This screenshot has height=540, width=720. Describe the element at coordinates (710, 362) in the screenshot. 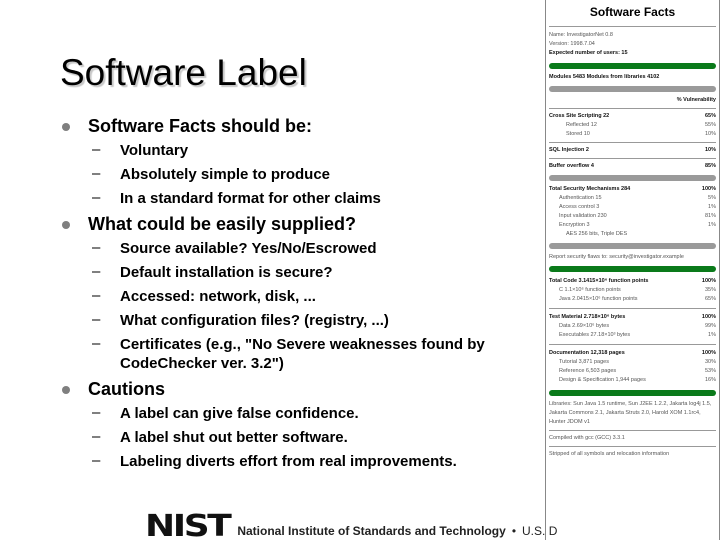

I see `docs-pct: 30%` at that location.